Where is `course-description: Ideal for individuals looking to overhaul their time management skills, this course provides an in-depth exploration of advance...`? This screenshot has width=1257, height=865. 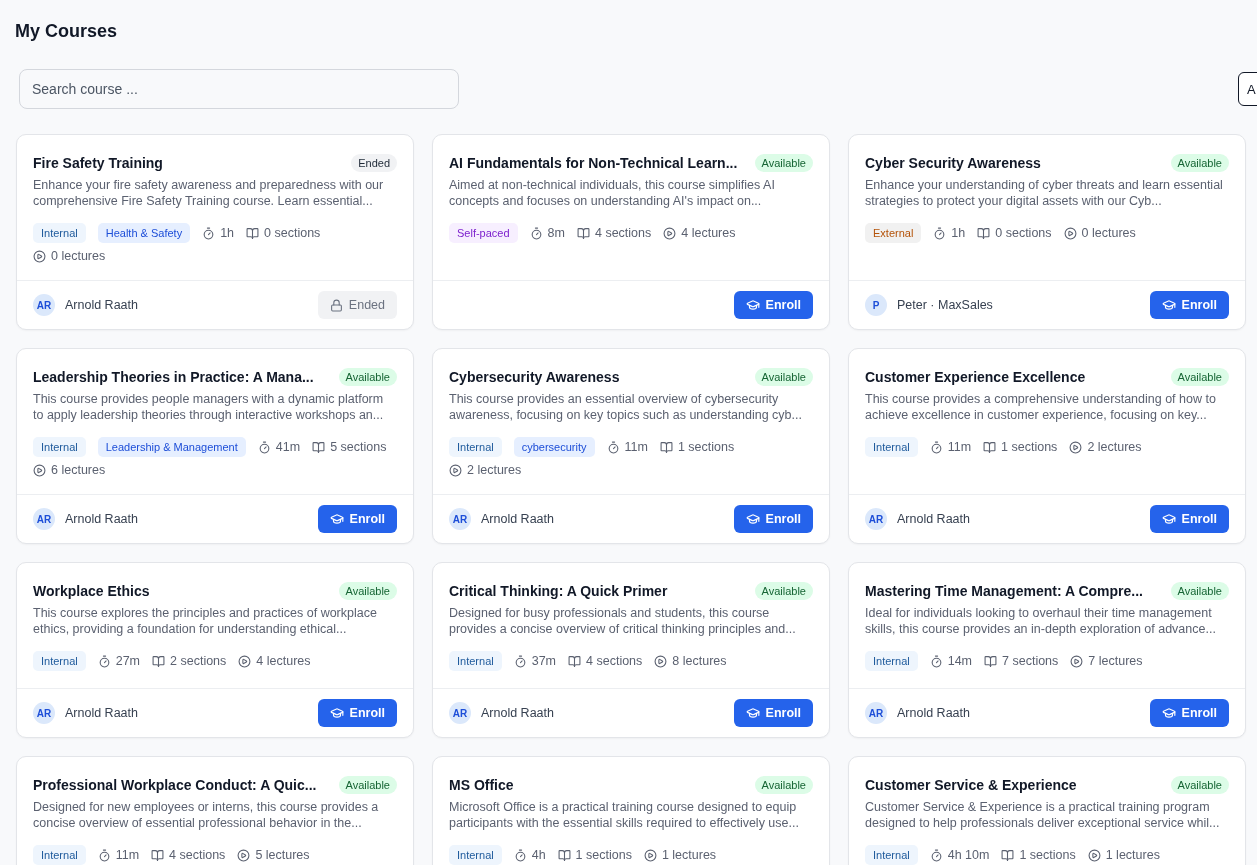
course-description: Ideal for individuals looking to overhaul their time management skills, this course provides an in-depth exploration of advance... is located at coordinates (1041, 621).